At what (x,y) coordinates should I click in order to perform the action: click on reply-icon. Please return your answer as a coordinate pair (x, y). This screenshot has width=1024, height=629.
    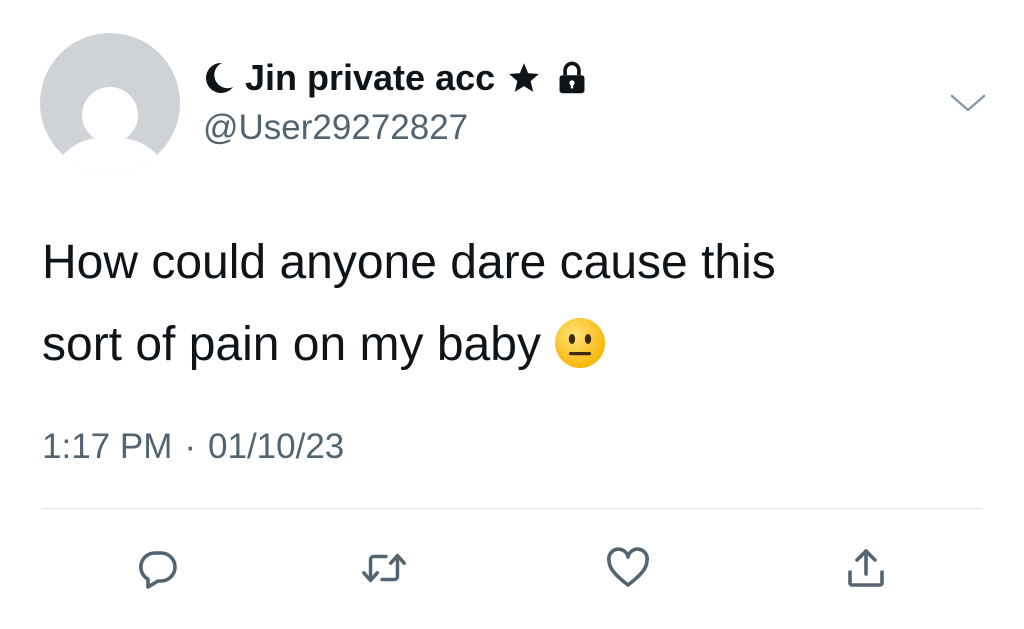
    Looking at the image, I should click on (158, 568).